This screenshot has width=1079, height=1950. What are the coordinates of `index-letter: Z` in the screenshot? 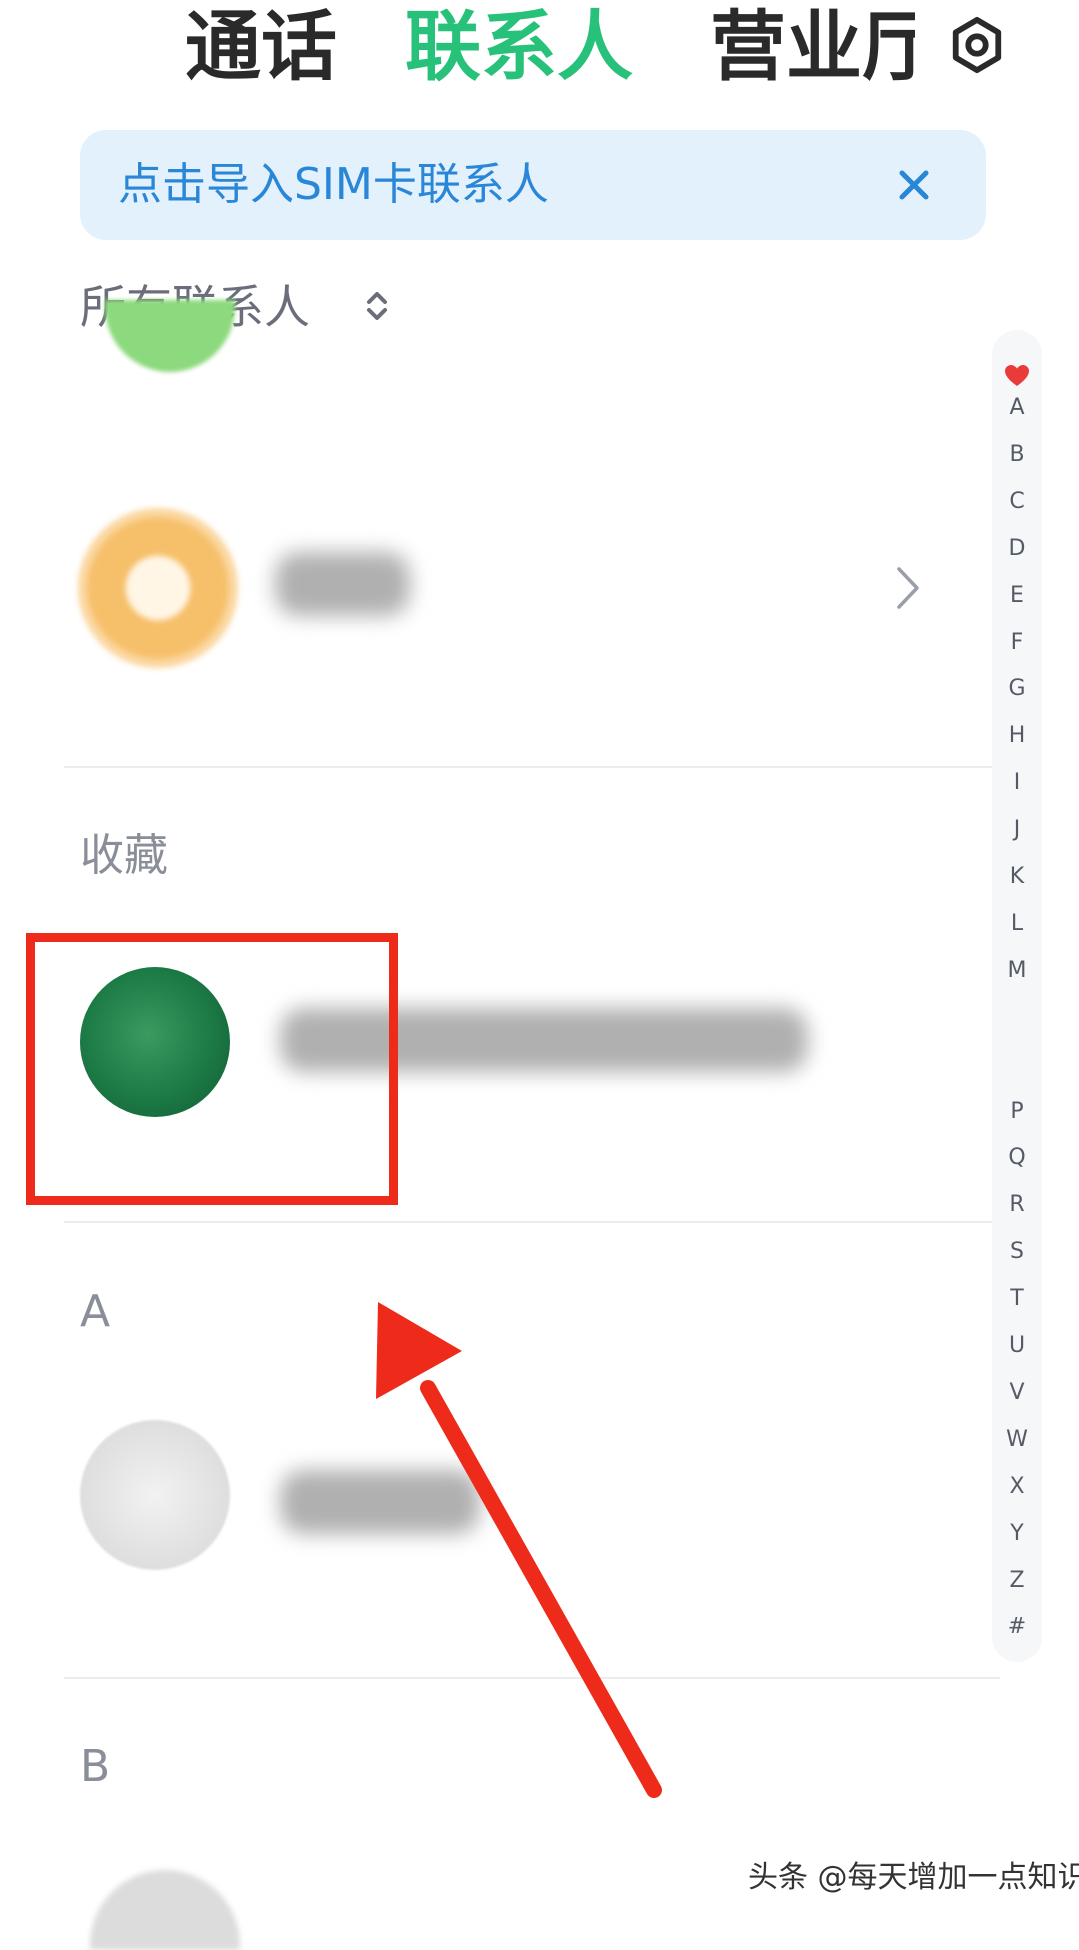 It's located at (1017, 1581).